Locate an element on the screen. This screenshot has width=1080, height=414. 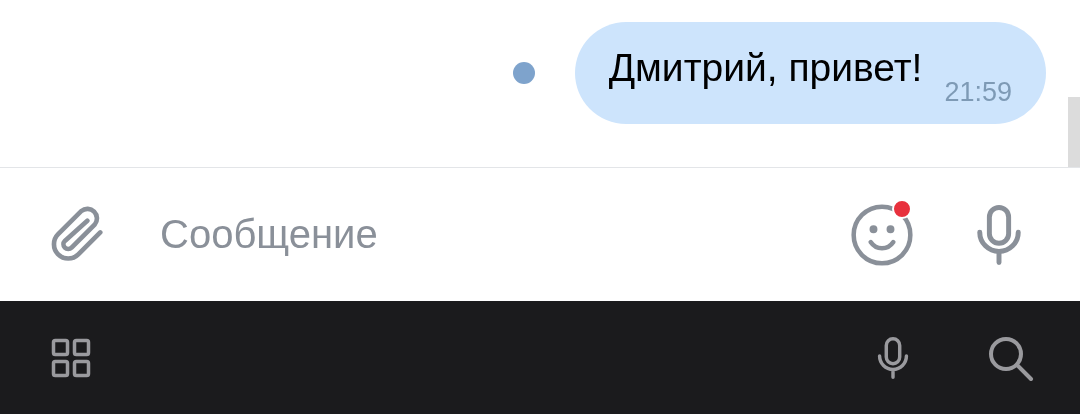
scrollbar is located at coordinates (1074, 132).